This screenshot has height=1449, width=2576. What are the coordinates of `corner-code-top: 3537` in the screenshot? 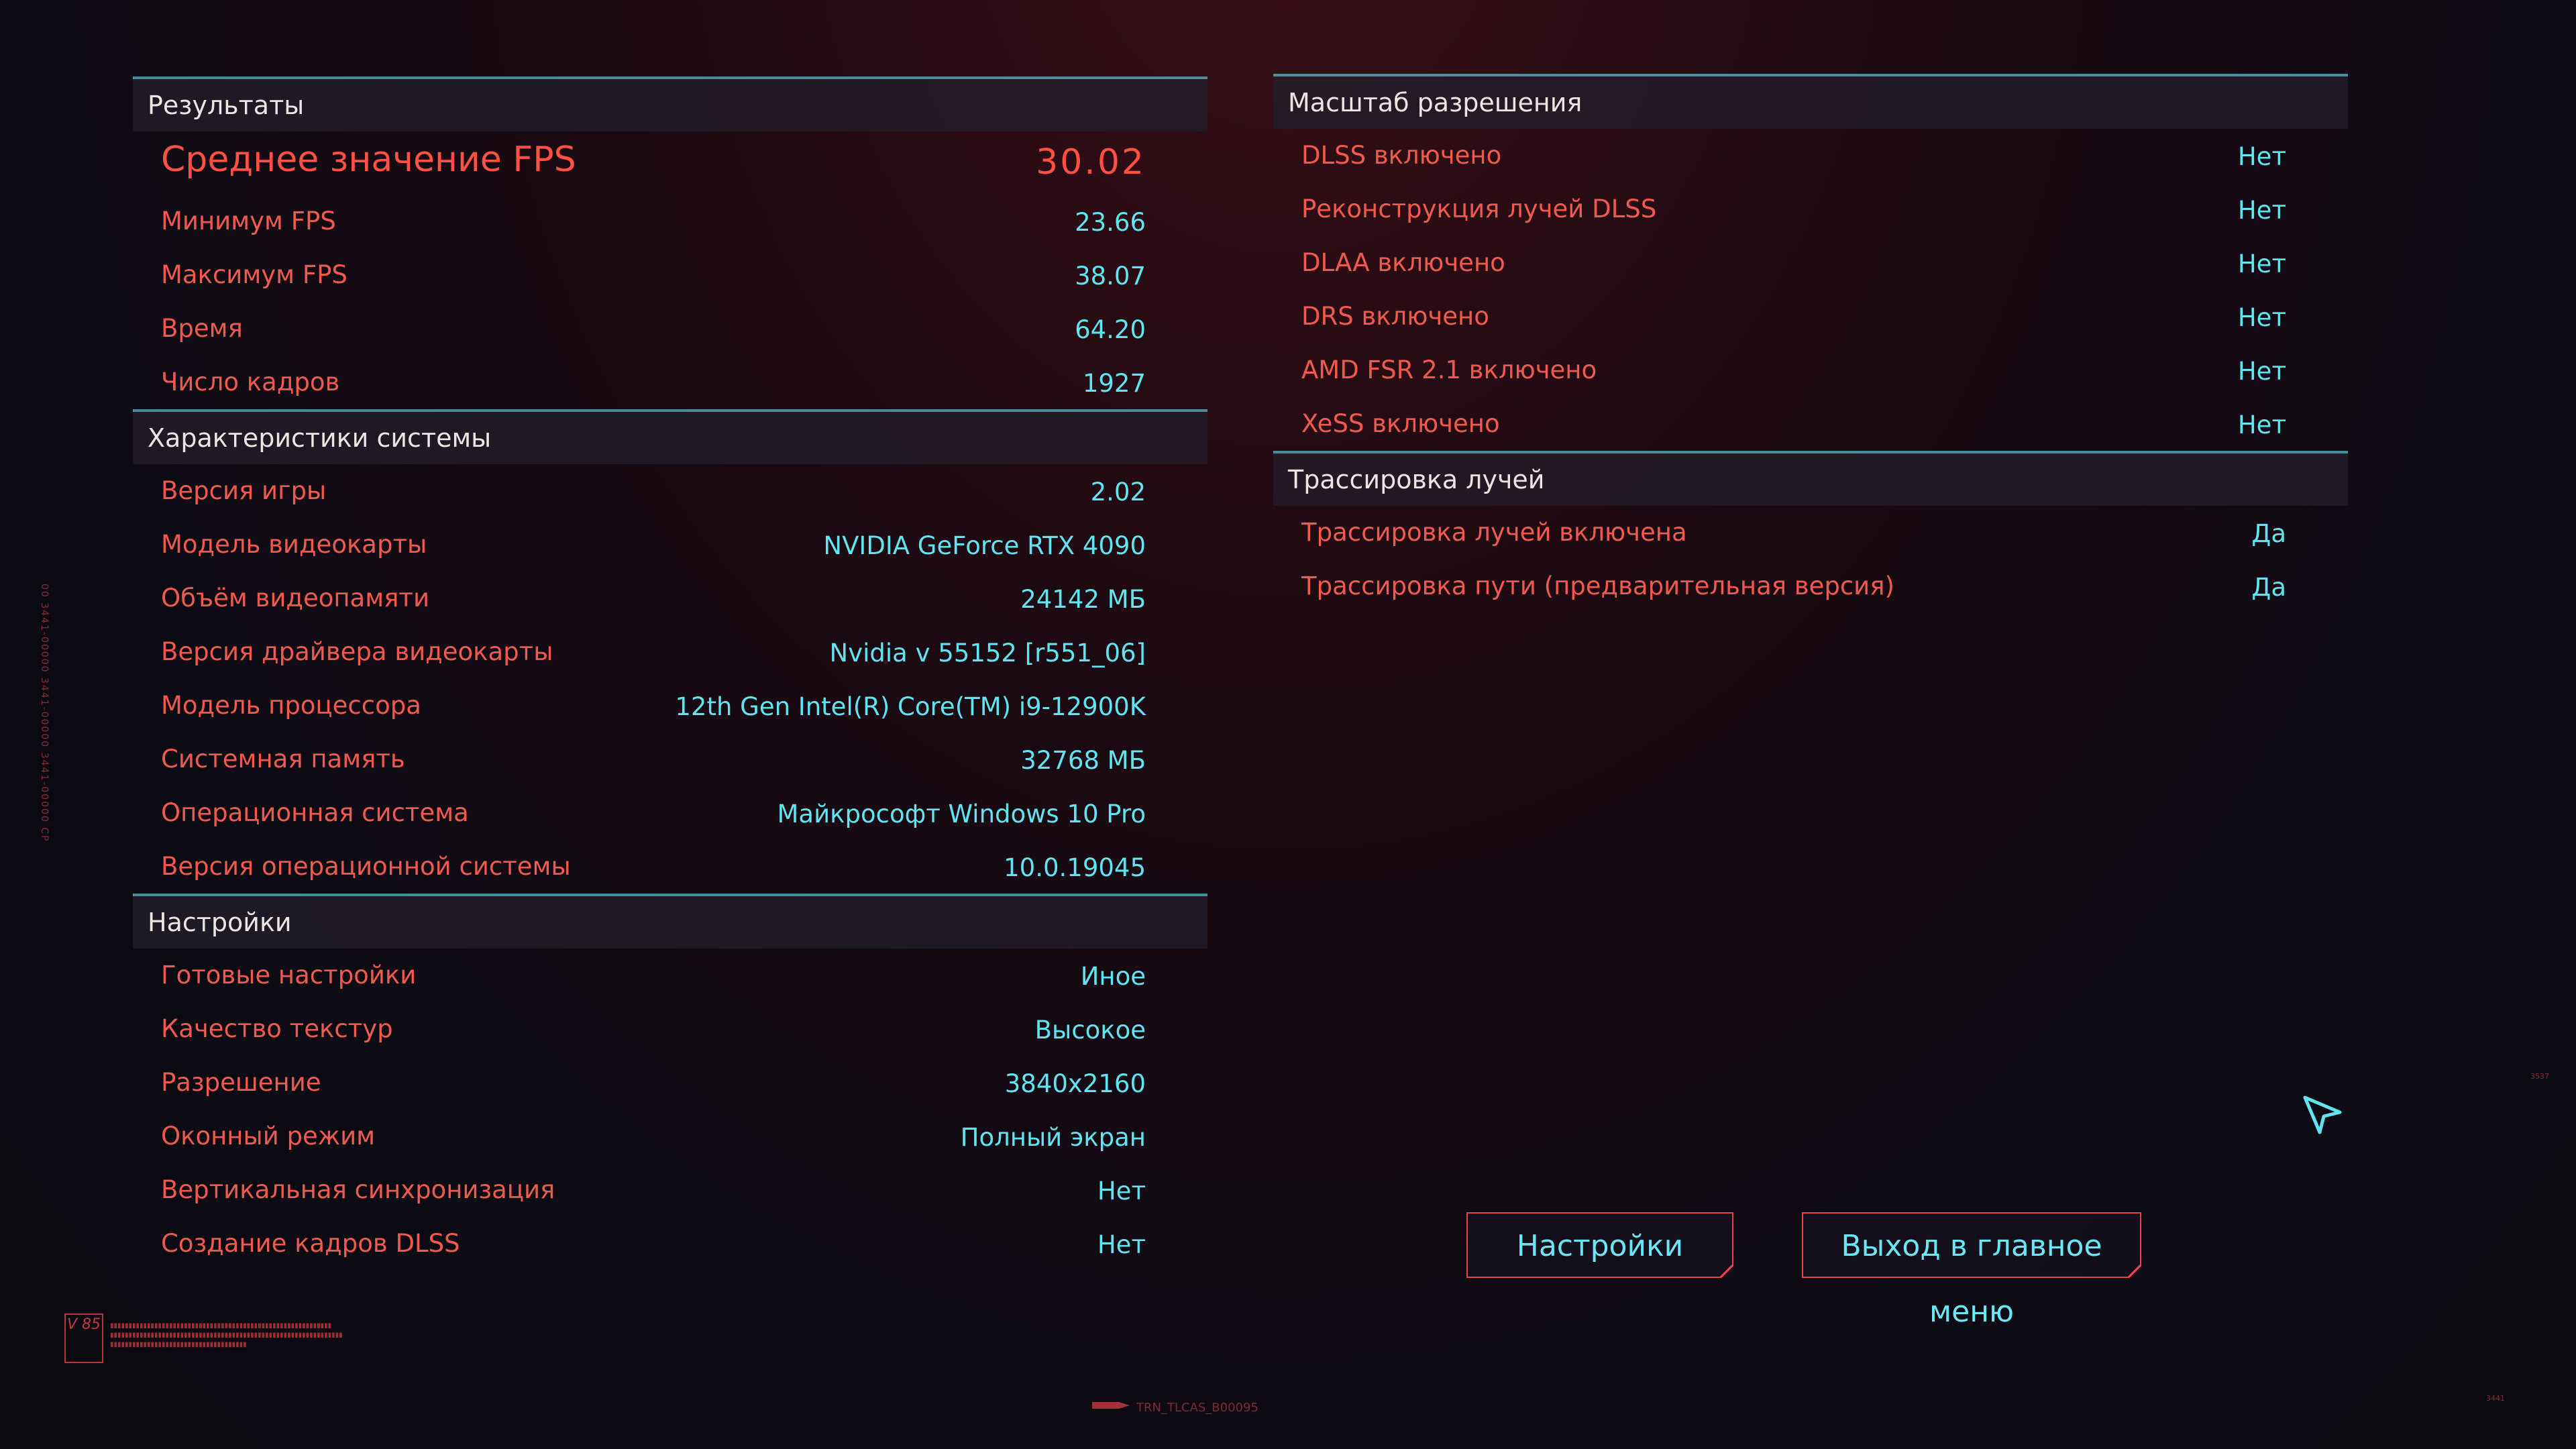 It's located at (2539, 1076).